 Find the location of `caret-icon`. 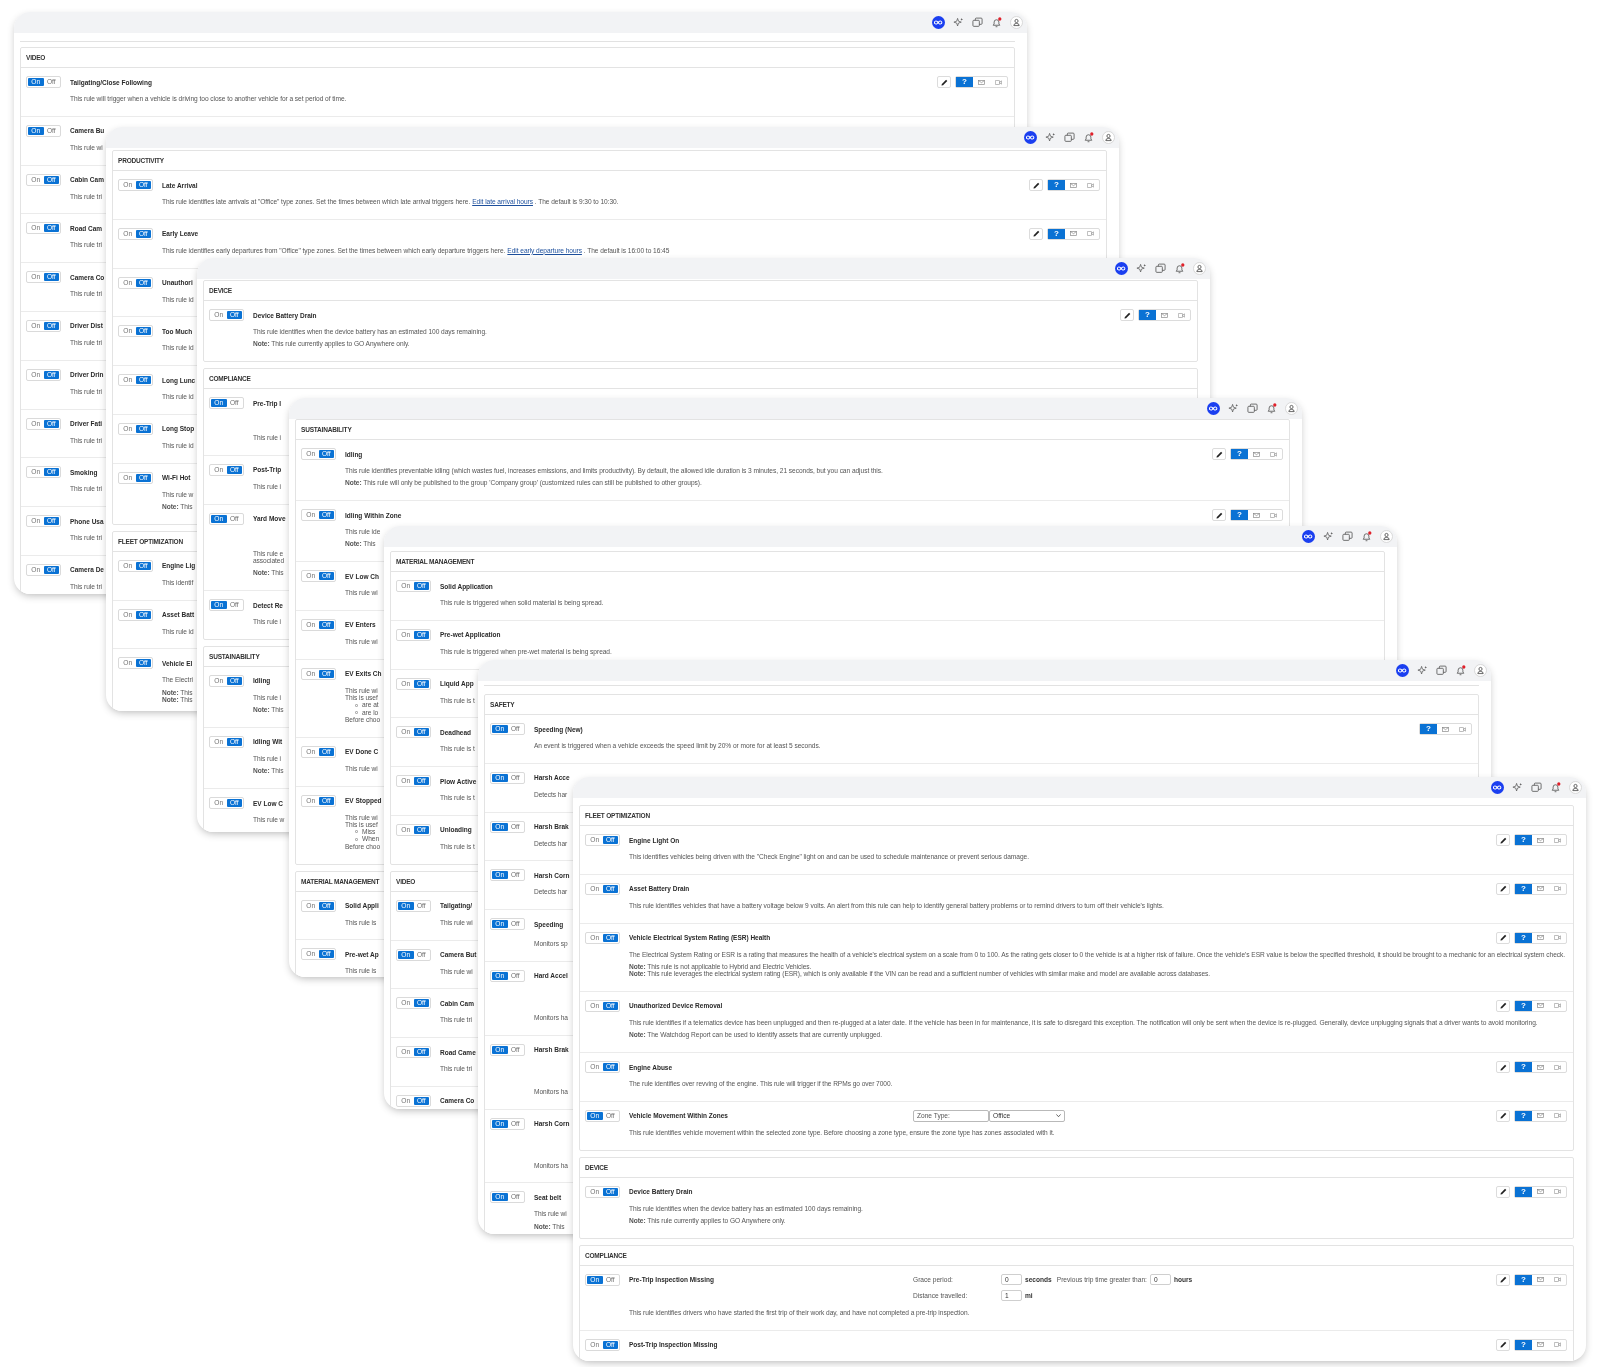

caret-icon is located at coordinates (1058, 1116).